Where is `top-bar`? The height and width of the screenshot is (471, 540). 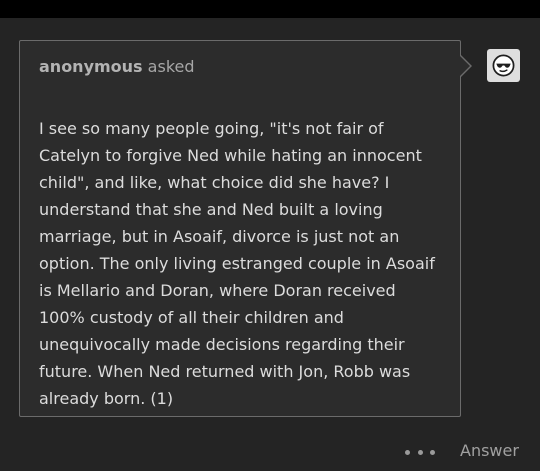 top-bar is located at coordinates (270, 9).